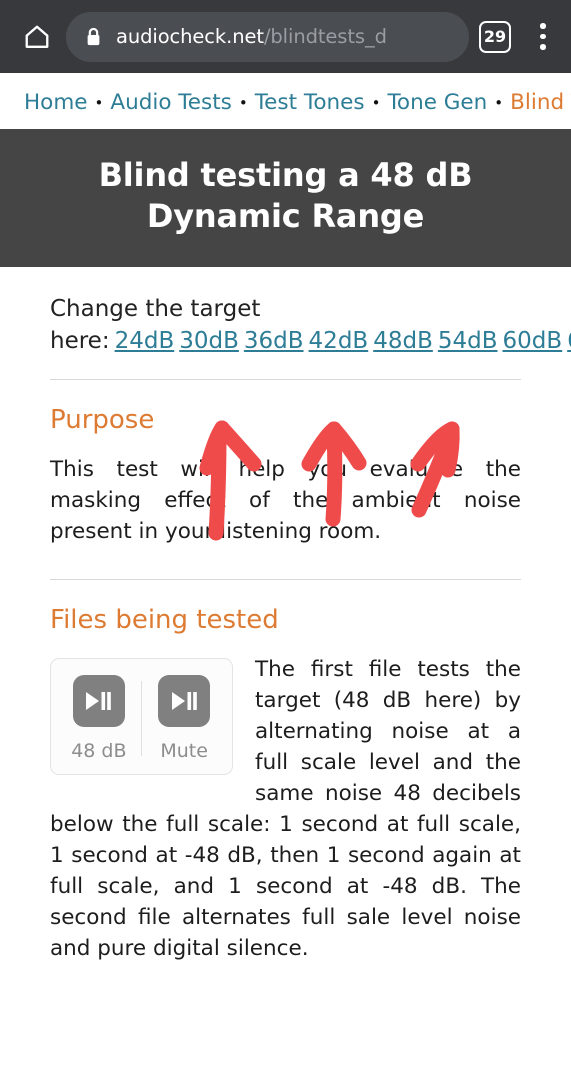  Describe the element at coordinates (403, 341) in the screenshot. I see `target-link-48dB: 48dB` at that location.